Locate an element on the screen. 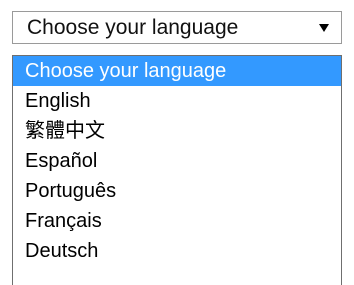 The image size is (354, 285). option-french: Français is located at coordinates (177, 221).